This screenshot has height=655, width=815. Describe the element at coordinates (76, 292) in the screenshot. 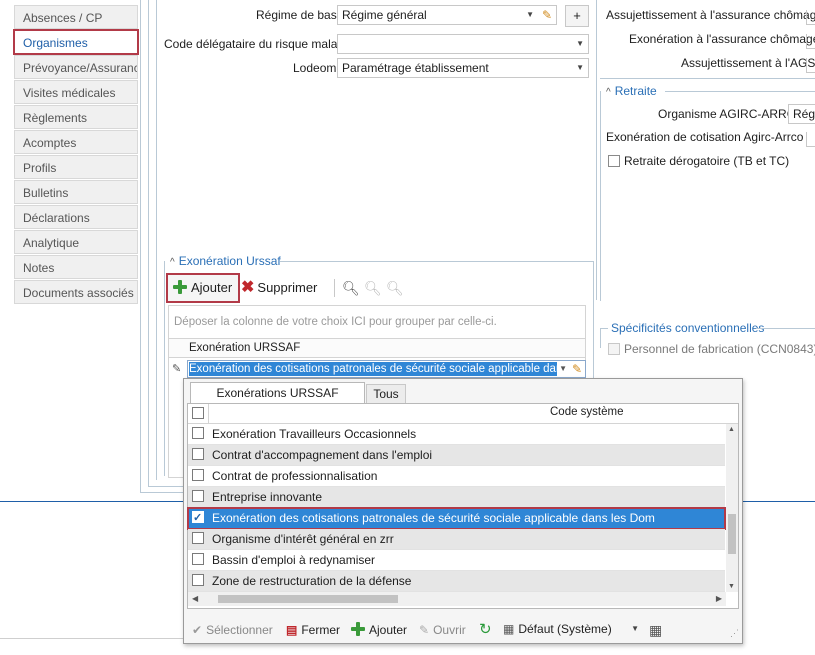

I see `sidebar-item-documents: Documents associés` at that location.